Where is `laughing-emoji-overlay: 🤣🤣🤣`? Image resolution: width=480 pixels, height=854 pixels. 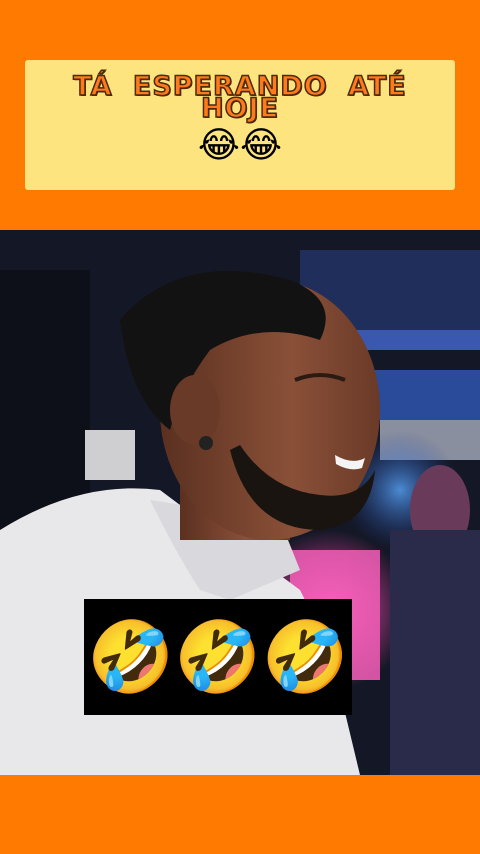
laughing-emoji-overlay: 🤣🤣🤣 is located at coordinates (218, 657).